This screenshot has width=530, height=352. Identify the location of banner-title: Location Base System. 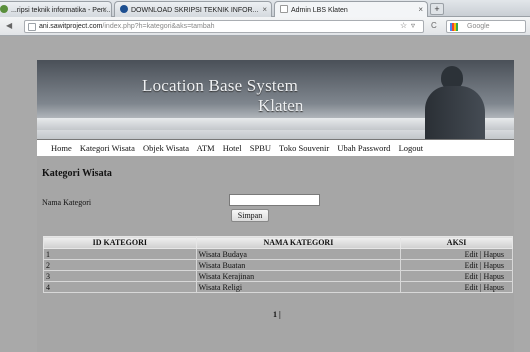
(220, 85).